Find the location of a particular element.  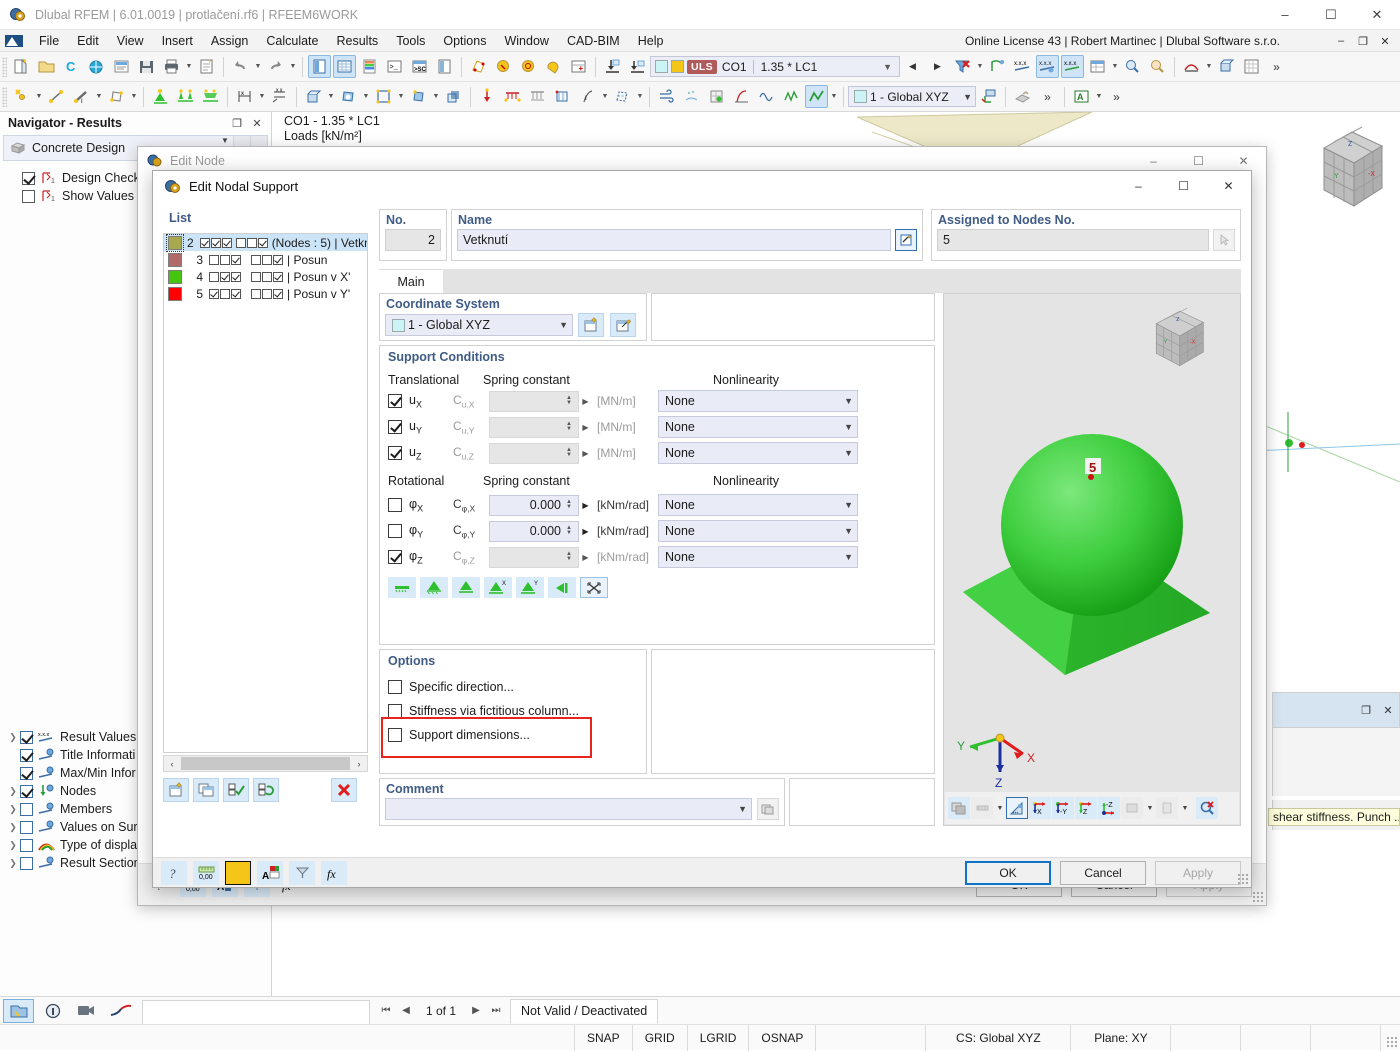

select-objects-button is located at coordinates (503, 66).